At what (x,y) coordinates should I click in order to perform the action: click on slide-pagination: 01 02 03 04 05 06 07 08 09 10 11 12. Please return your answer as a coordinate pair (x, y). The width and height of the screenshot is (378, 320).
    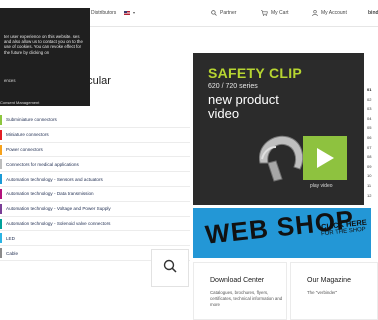
    Looking at the image, I should click on (372, 144).